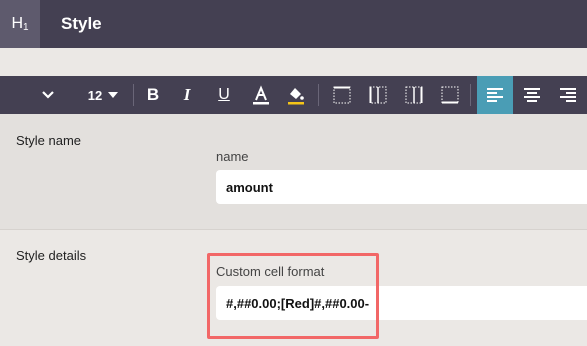 This screenshot has height=346, width=587. I want to click on align-center-icon, so click(532, 95).